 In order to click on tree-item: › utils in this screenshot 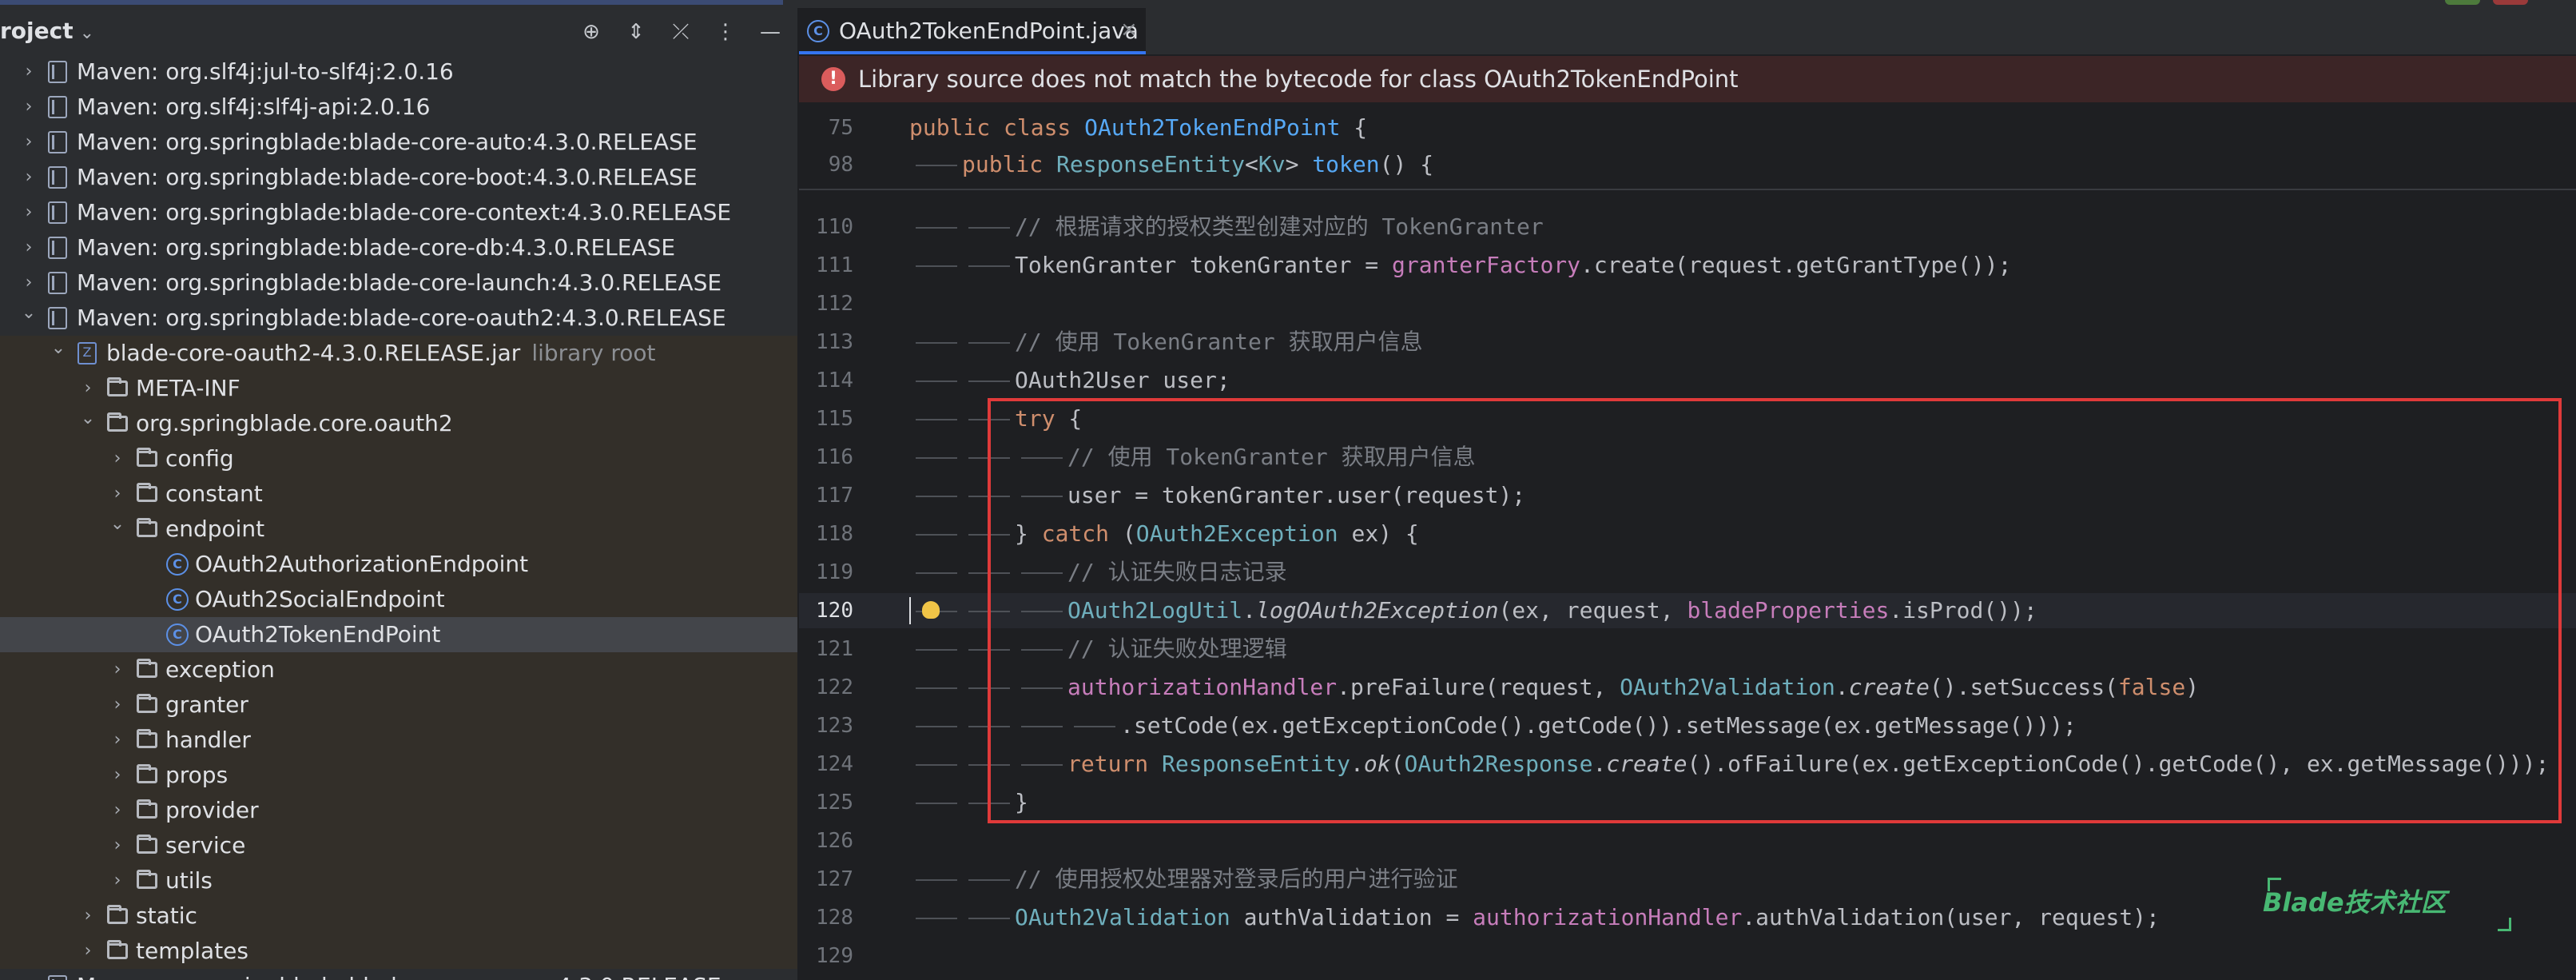, I will do `click(398, 880)`.